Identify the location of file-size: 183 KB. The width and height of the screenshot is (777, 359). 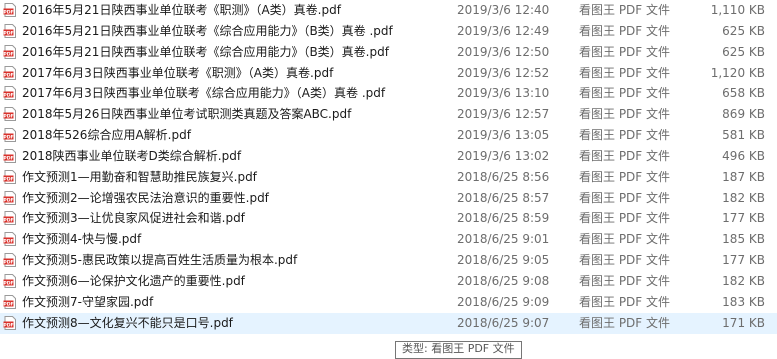
(743, 301).